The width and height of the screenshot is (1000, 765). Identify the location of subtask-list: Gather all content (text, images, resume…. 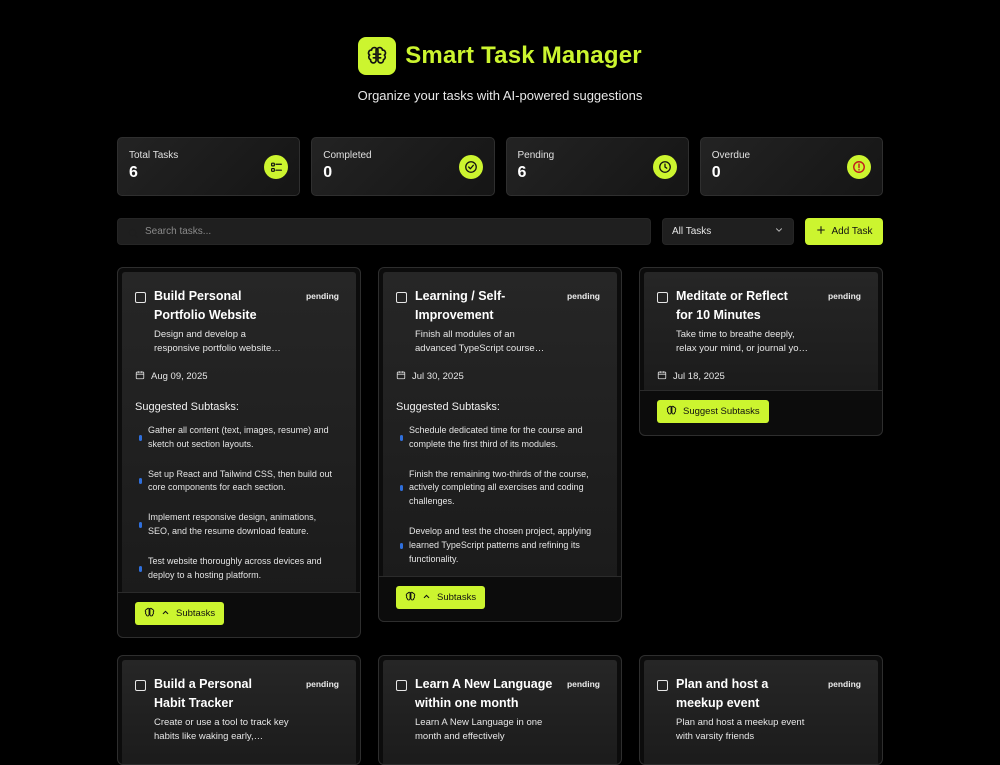
(239, 503).